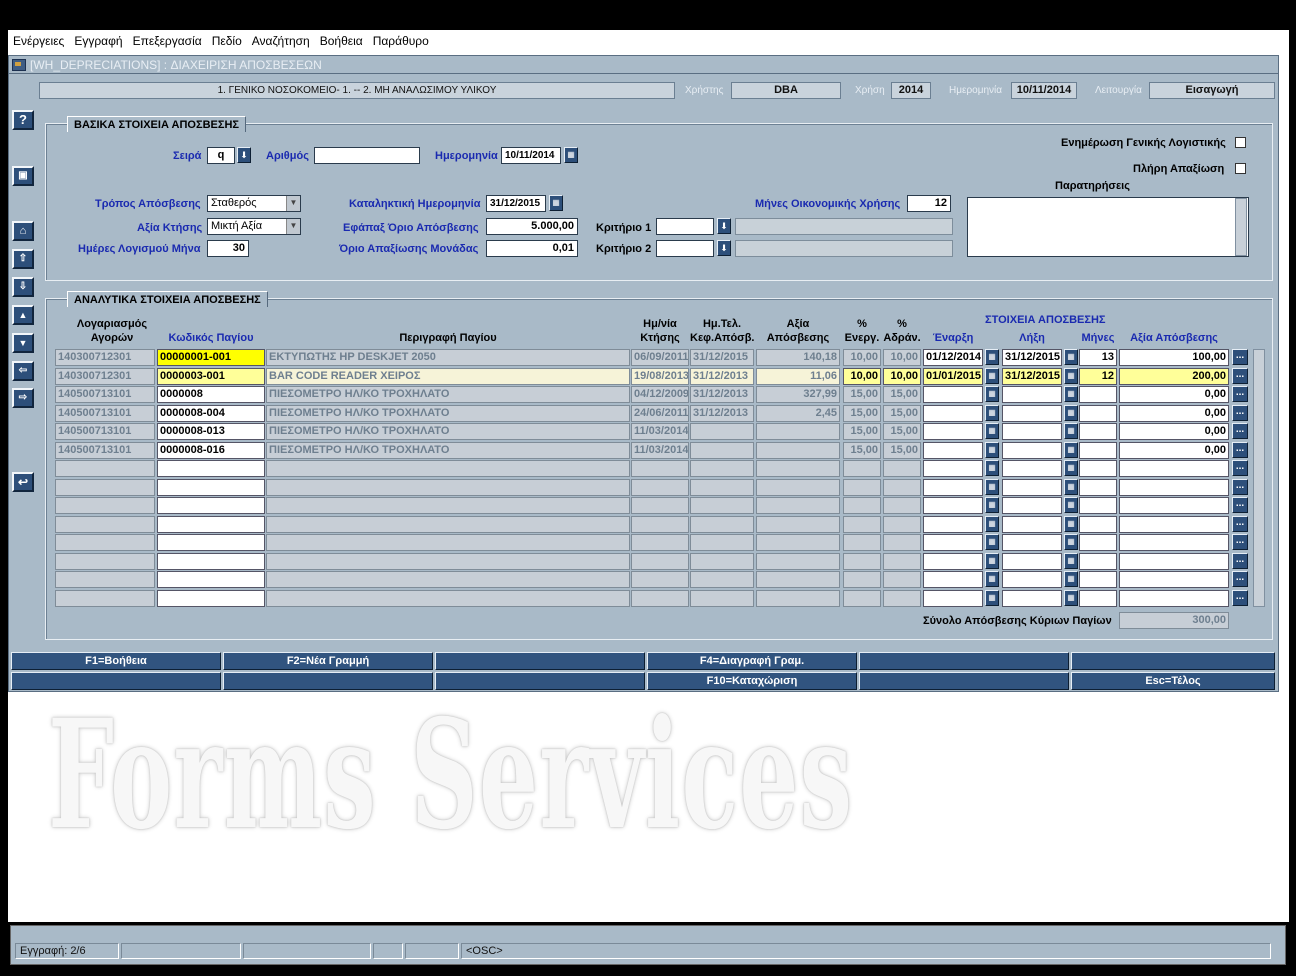 This screenshot has width=1296, height=976. What do you see at coordinates (953, 376) in the screenshot?
I see `start-cell: 01/01/2015` at bounding box center [953, 376].